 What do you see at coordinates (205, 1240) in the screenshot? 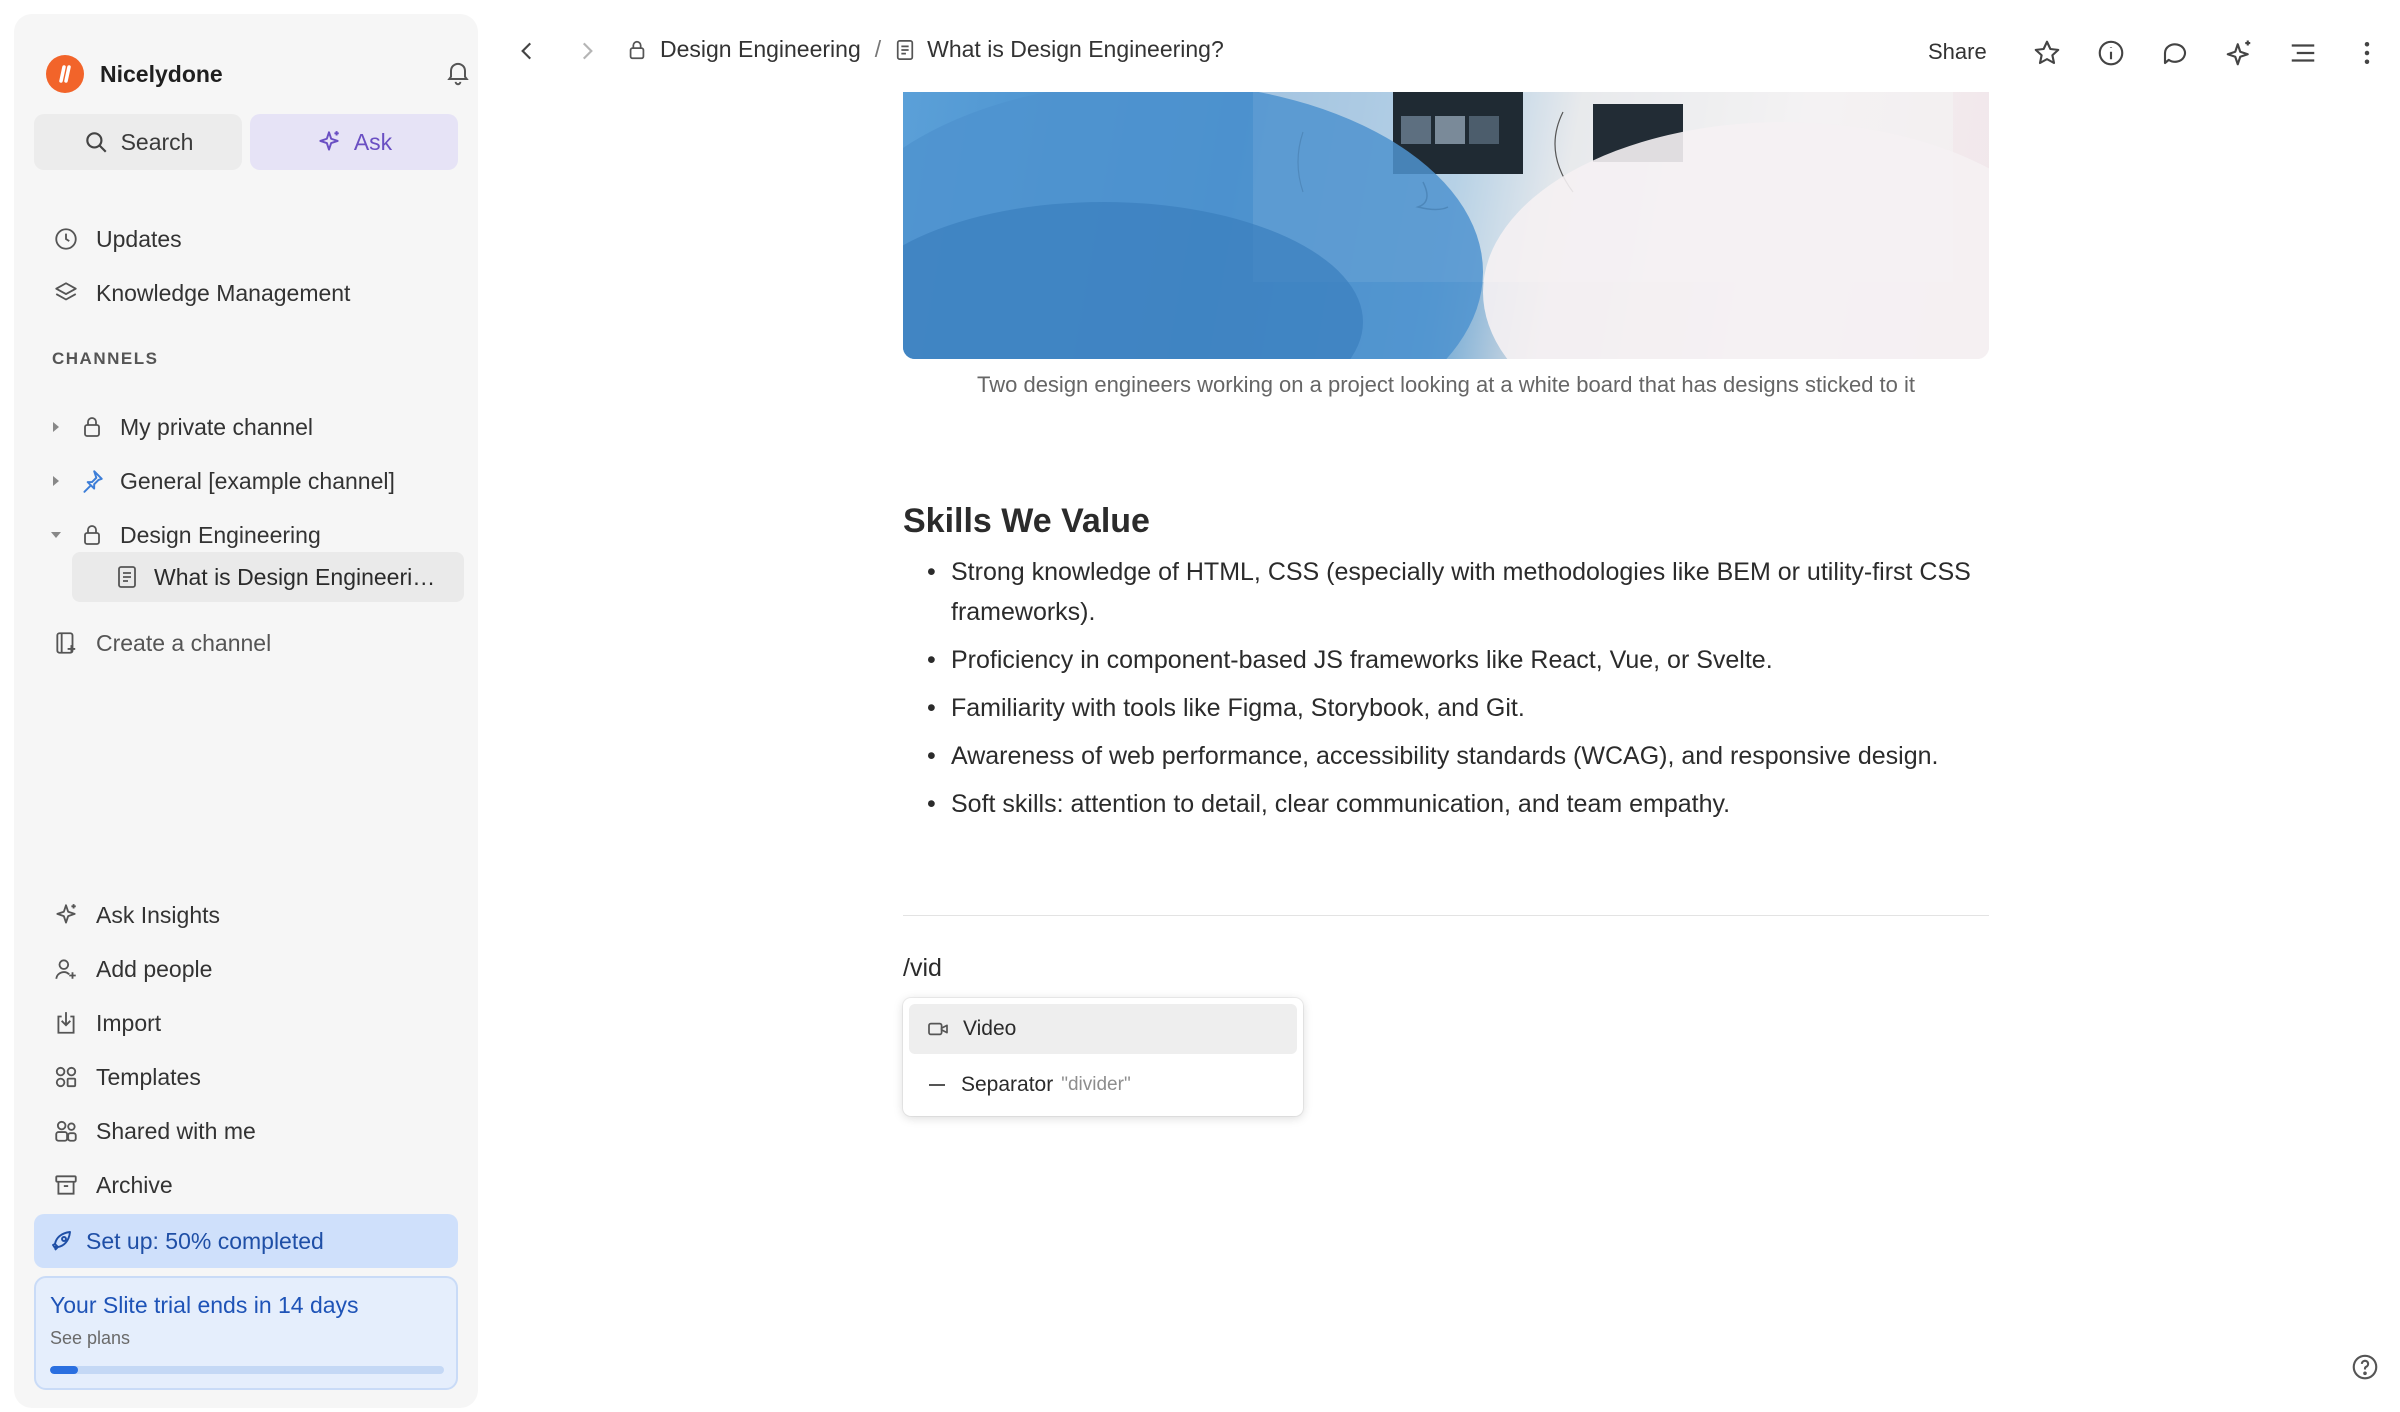
I see `setup-label: Set up: 50% completed` at bounding box center [205, 1240].